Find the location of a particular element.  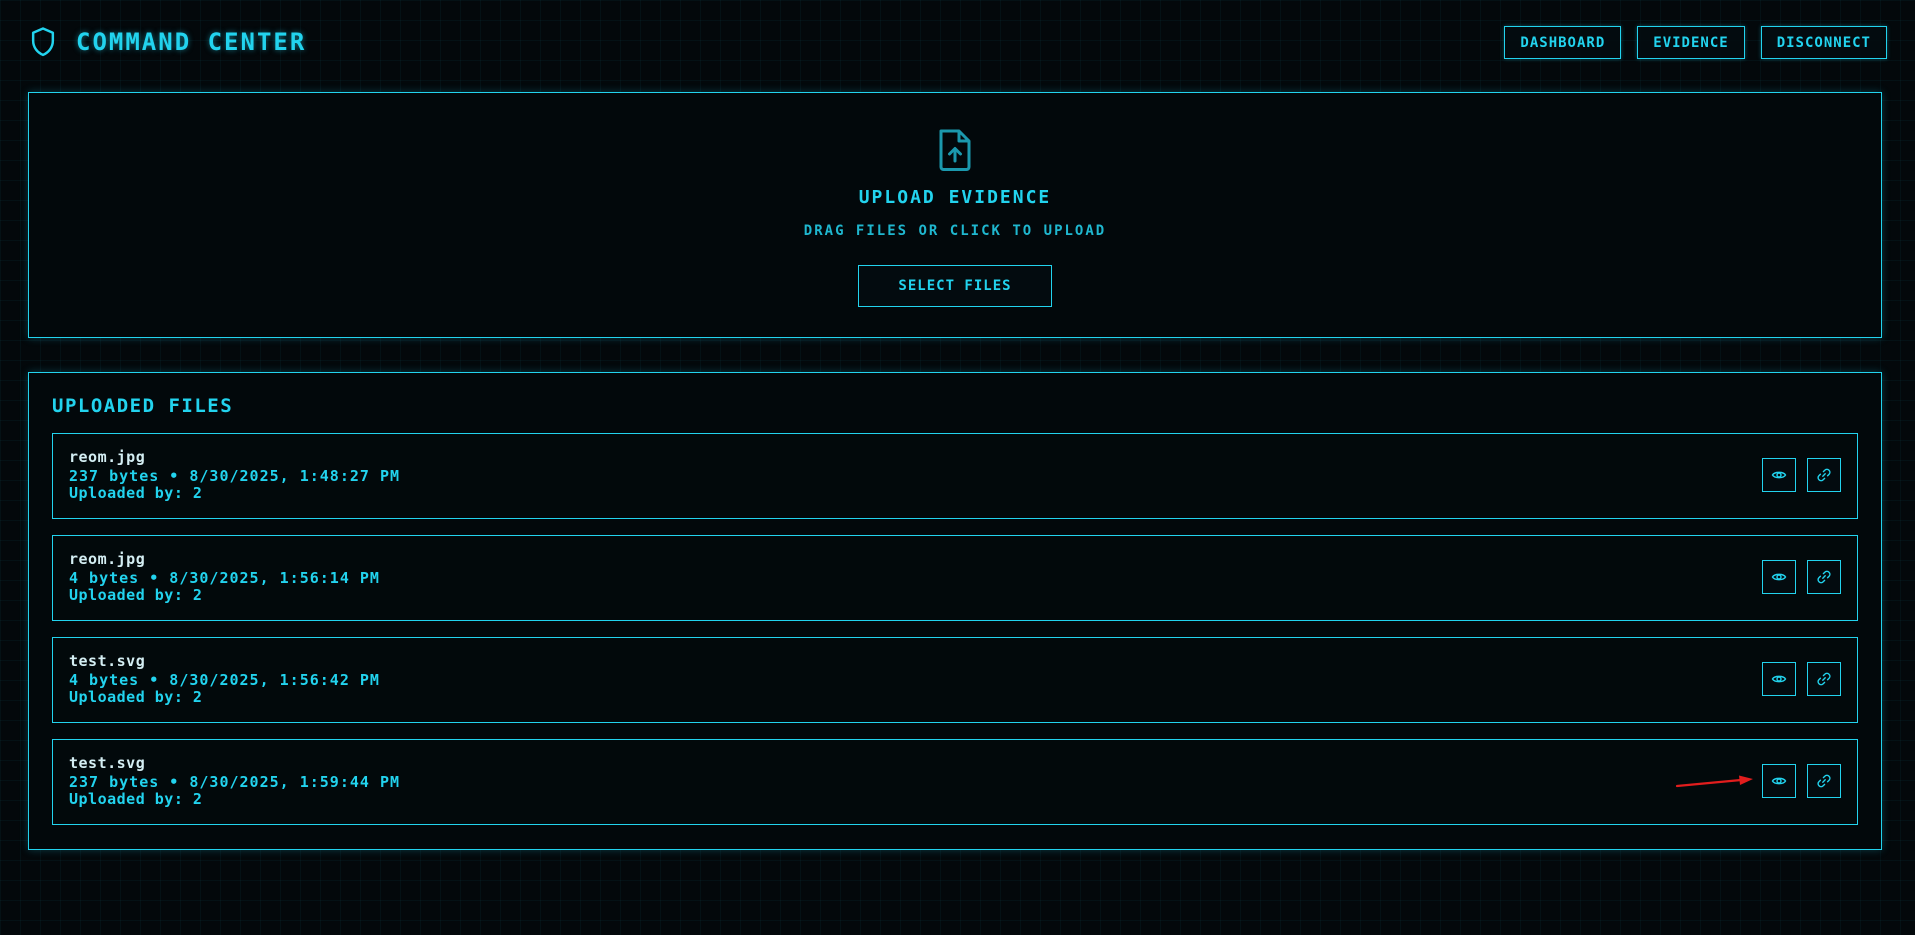

file-meta: 237 bytes • 8/30/2025, 1:59:44 PM is located at coordinates (235, 782).